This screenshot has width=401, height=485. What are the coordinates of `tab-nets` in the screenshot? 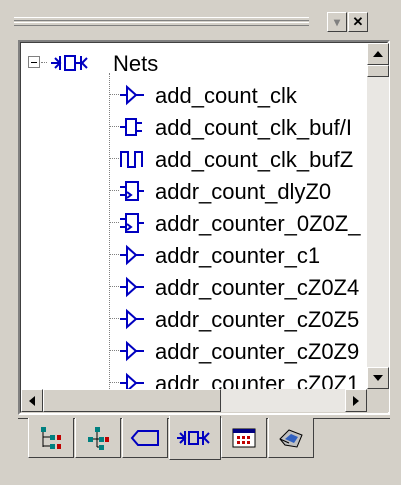 It's located at (195, 438).